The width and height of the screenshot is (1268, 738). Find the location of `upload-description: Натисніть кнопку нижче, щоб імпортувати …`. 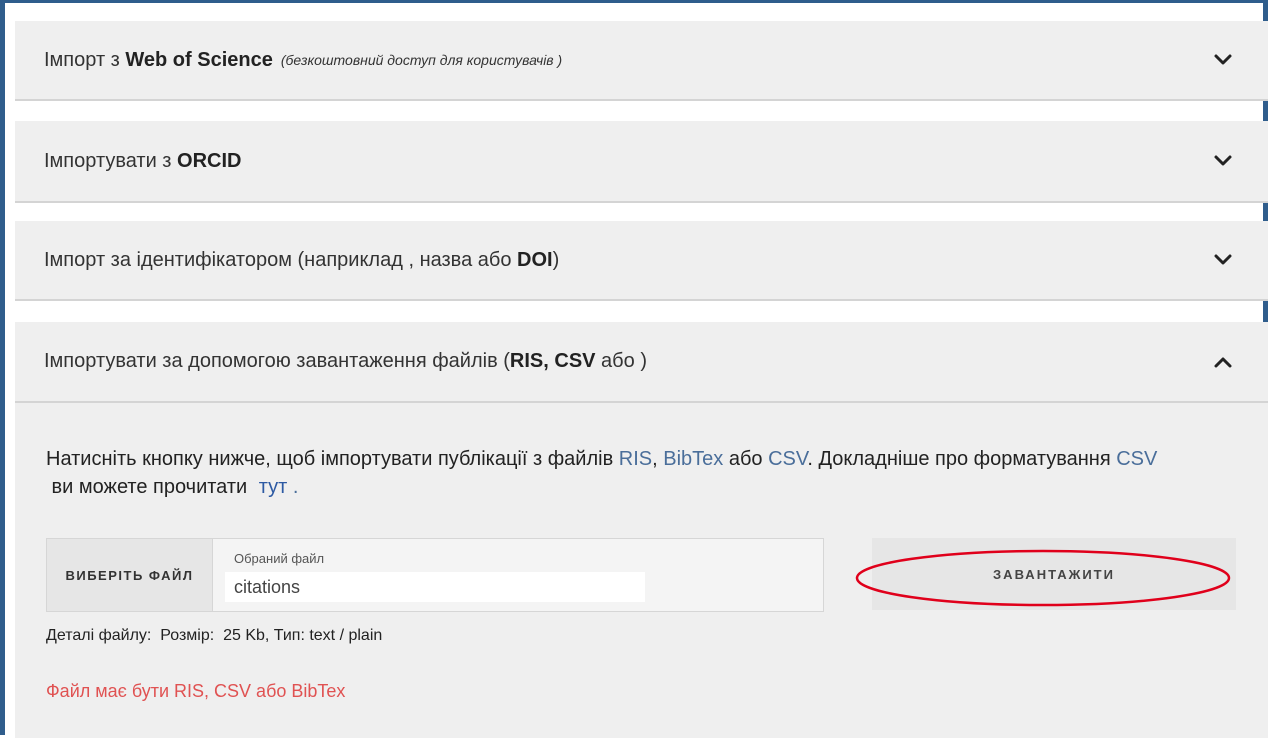

upload-description: Натисніть кнопку нижче, щоб імпортувати … is located at coordinates (606, 473).